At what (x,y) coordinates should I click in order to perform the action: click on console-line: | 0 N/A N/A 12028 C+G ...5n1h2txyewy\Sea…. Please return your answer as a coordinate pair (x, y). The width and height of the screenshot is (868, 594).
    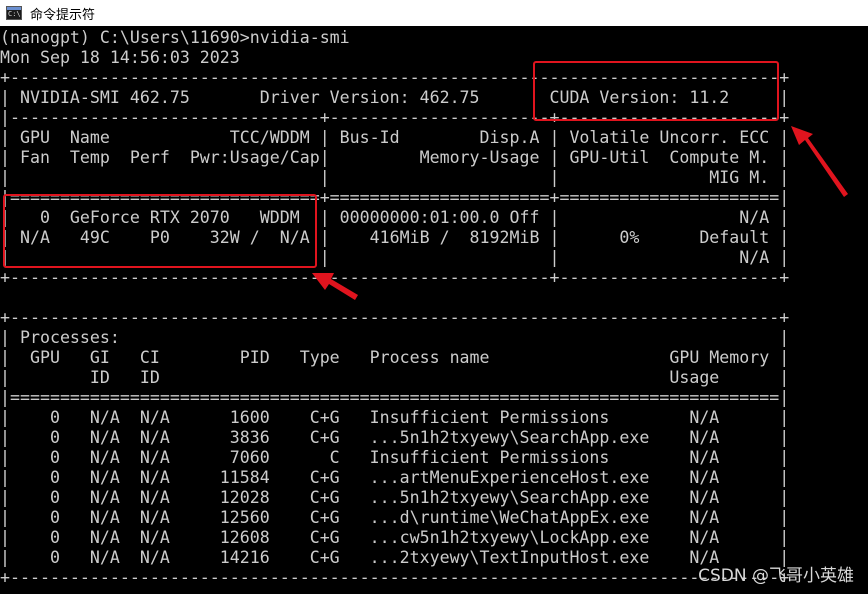
    Looking at the image, I should click on (395, 497).